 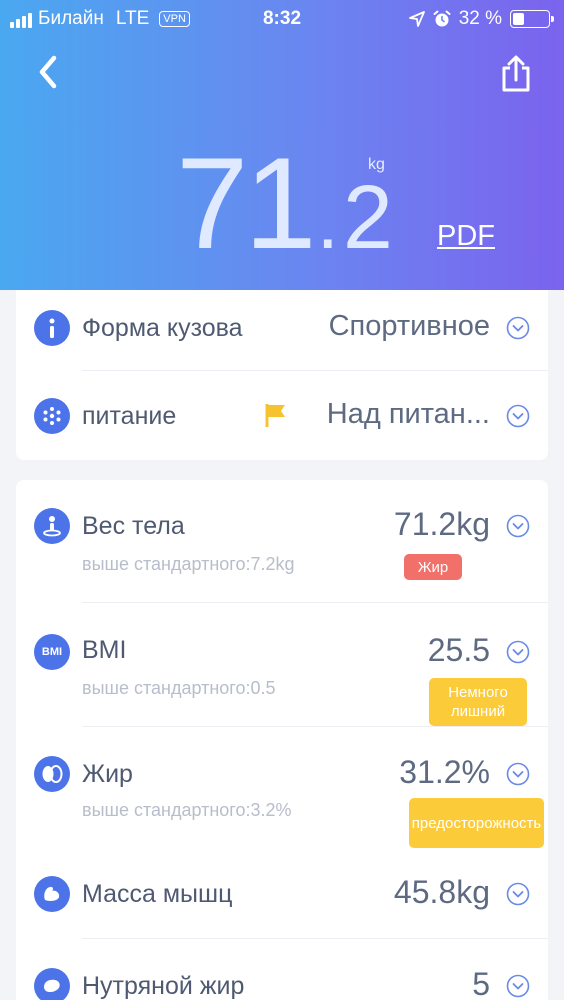 What do you see at coordinates (187, 810) in the screenshot?
I see `metric-subtitle: выше стандартного:3.2%` at bounding box center [187, 810].